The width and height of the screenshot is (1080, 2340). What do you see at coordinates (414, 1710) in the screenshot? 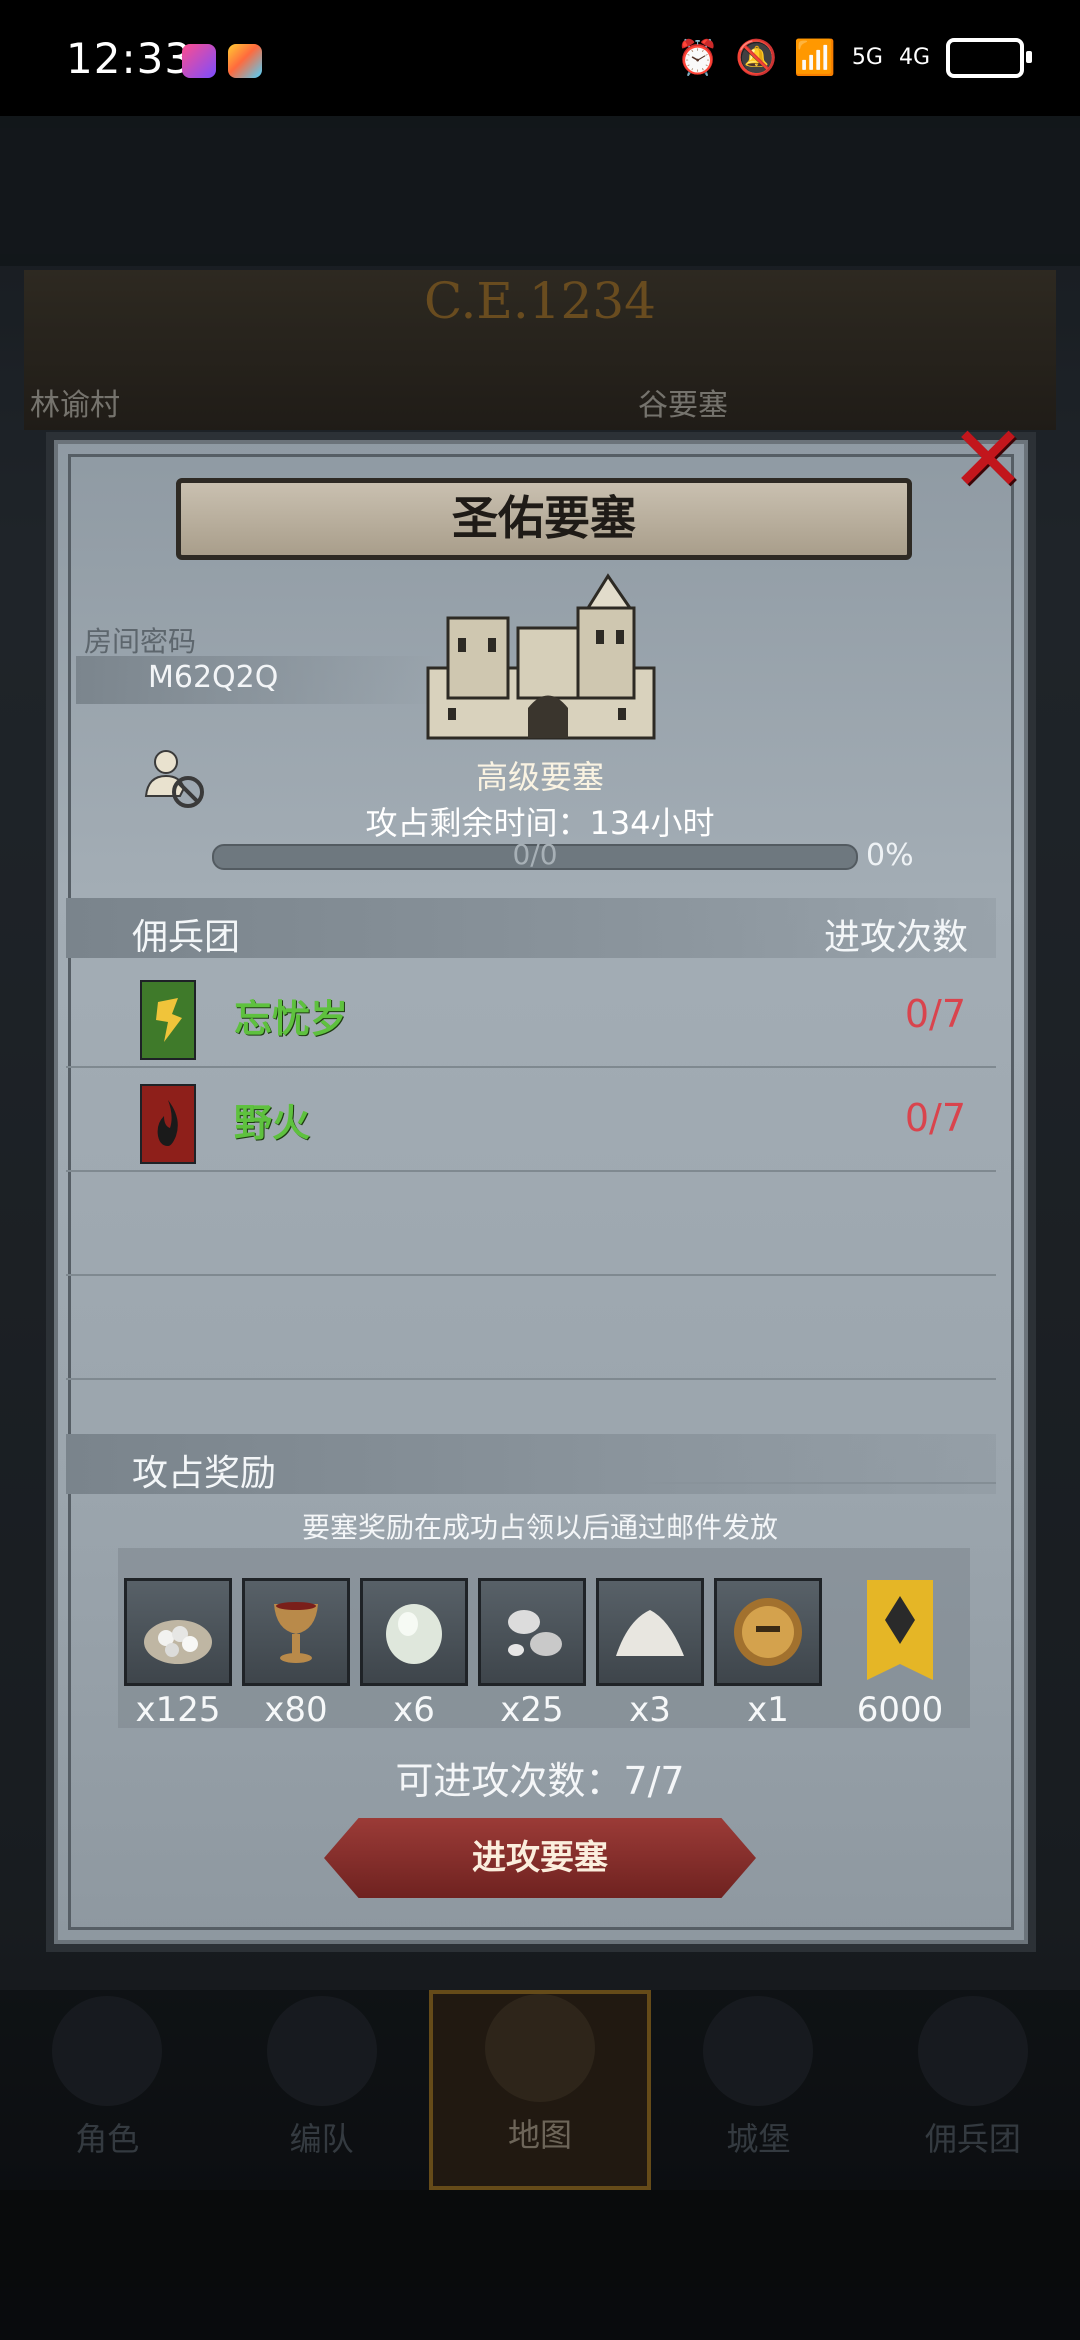
I see `reward-qty: x6` at bounding box center [414, 1710].